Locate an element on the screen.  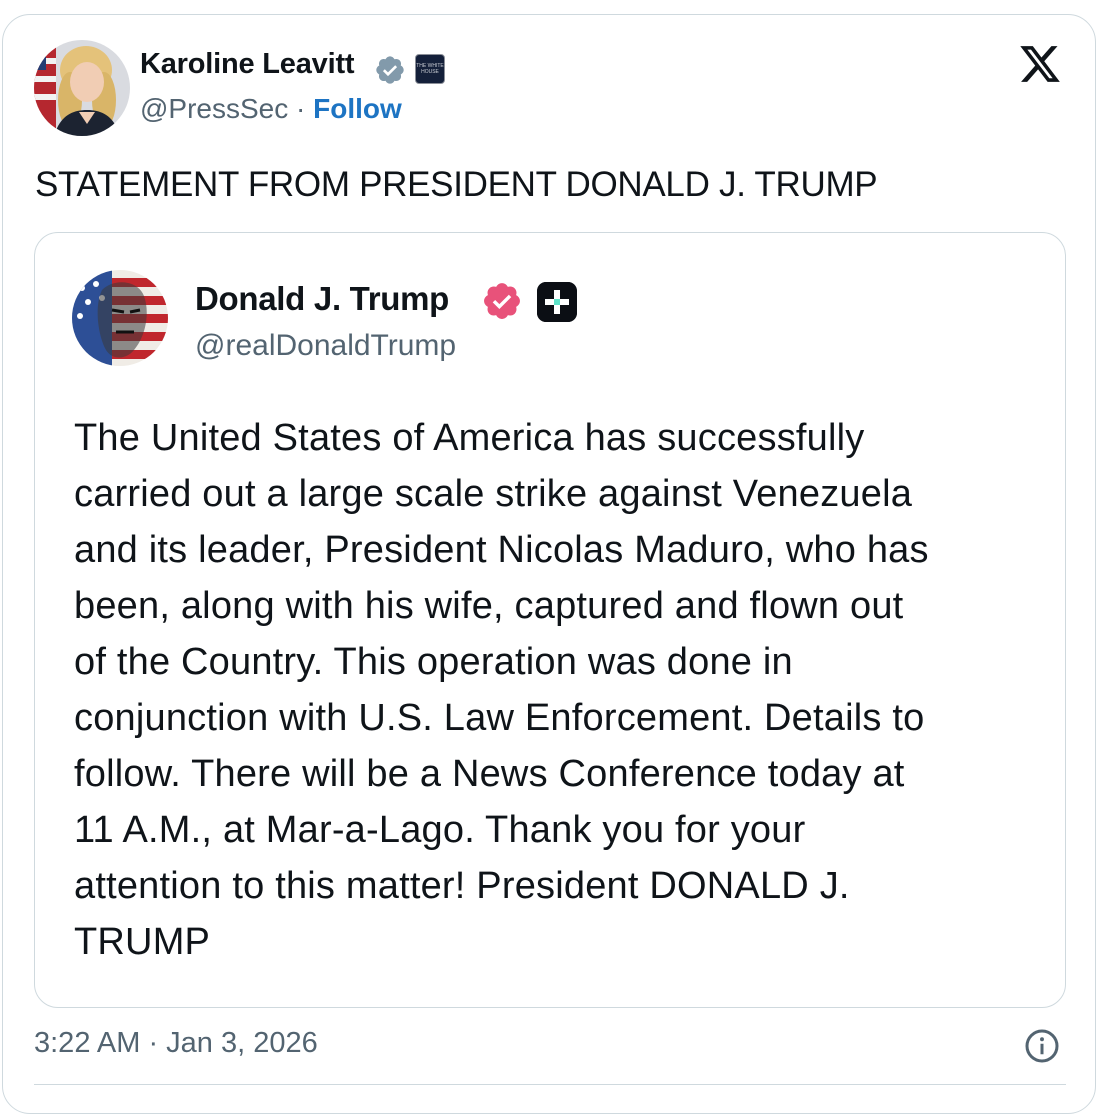
quoted-author-handle: @realDonaldTrump is located at coordinates (325, 346).